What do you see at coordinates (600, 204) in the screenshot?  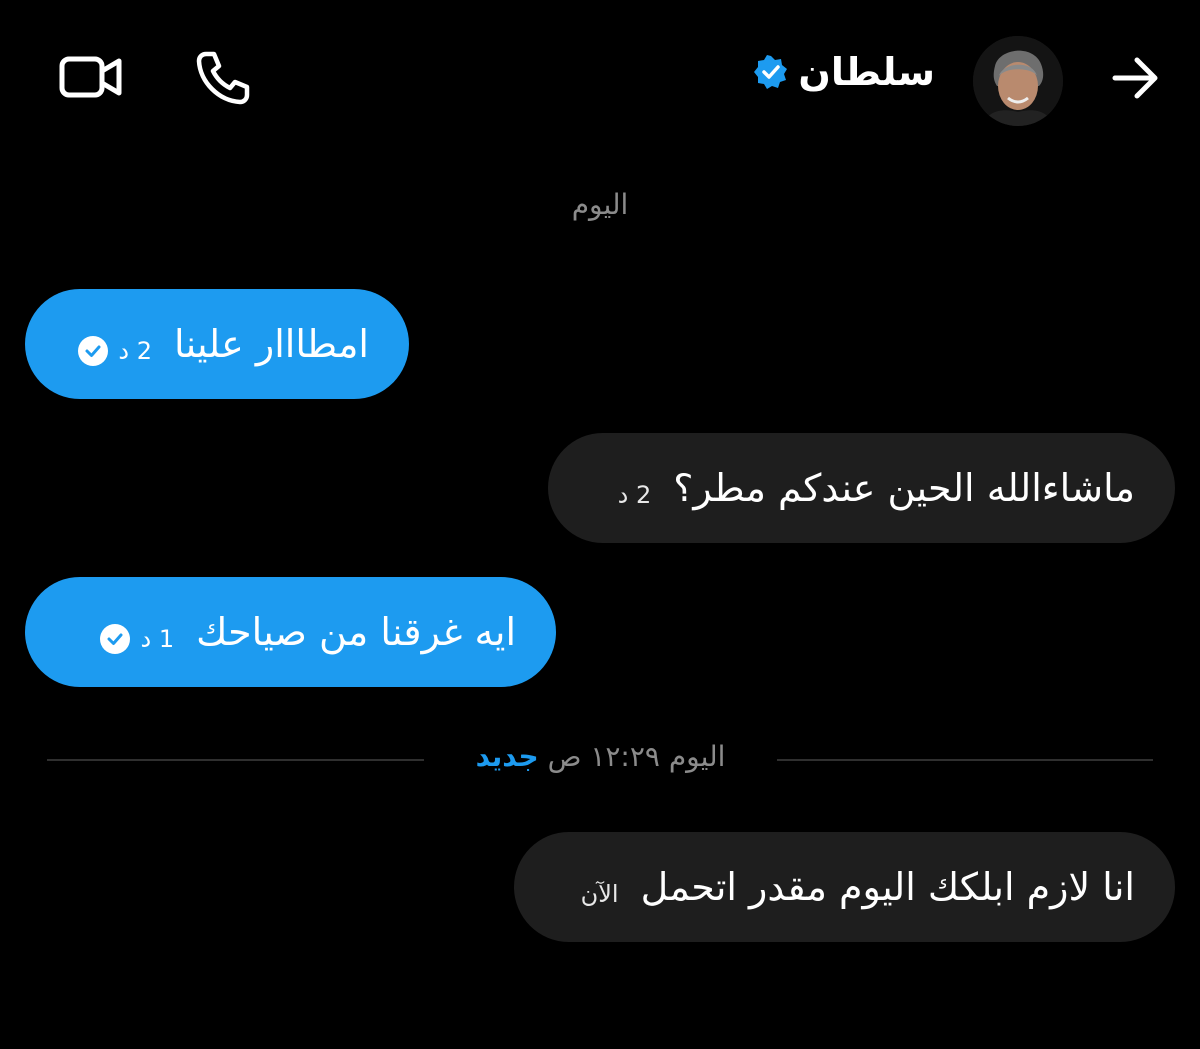 I see `day-label: اليوم` at bounding box center [600, 204].